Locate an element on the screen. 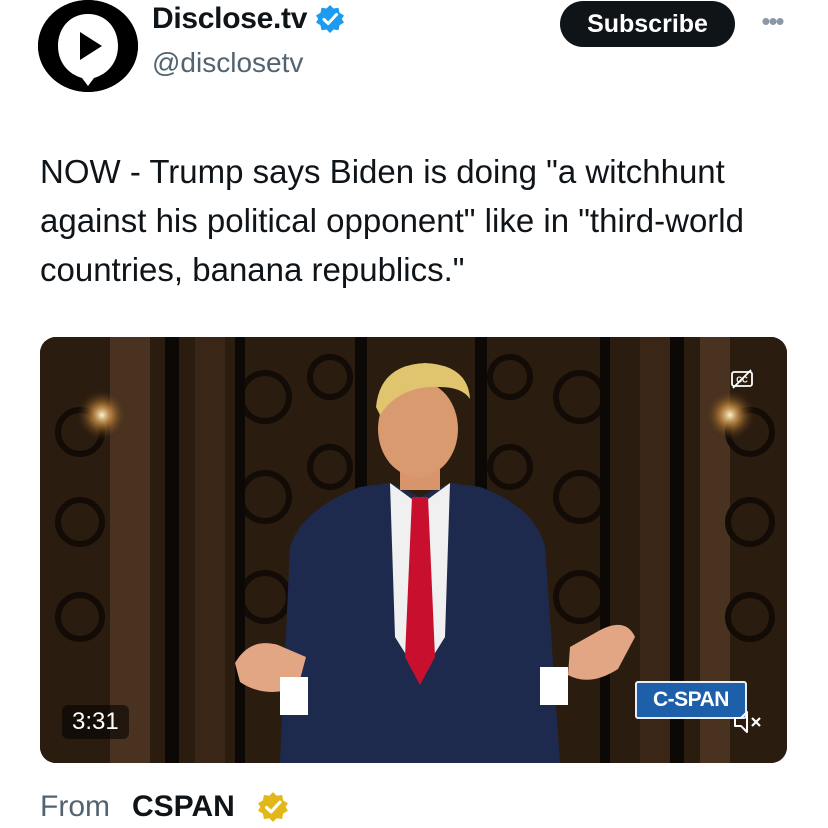 This screenshot has height=828, width=828. gold-verified-icon is located at coordinates (273, 807).